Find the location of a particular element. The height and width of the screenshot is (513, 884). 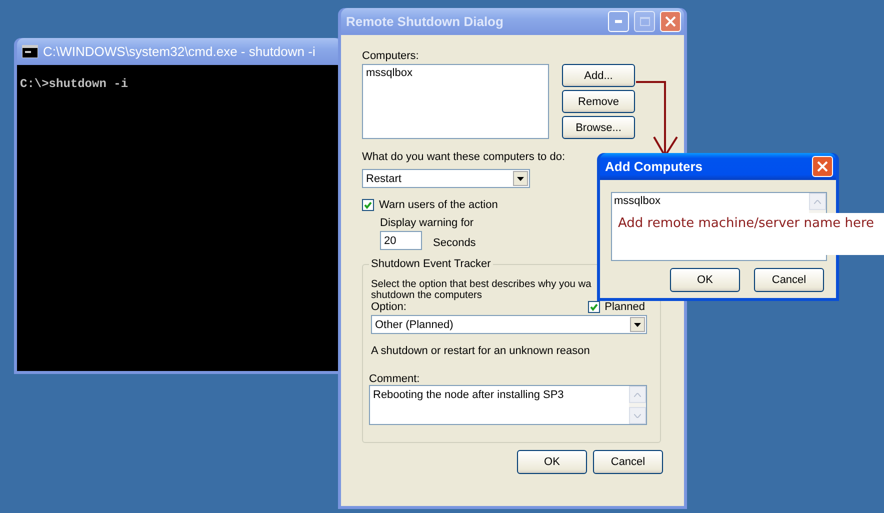

minimize-icon is located at coordinates (618, 21).